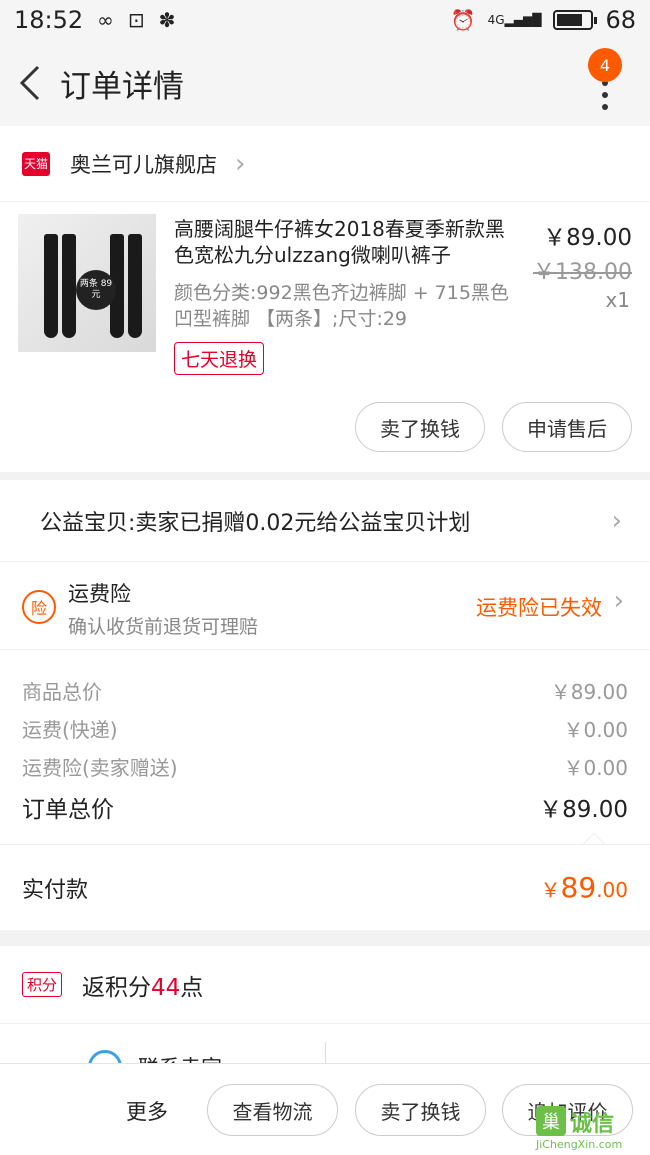 The height and width of the screenshot is (1155, 650). What do you see at coordinates (579, 1144) in the screenshot?
I see `watermark-url: JiChengXin.com` at bounding box center [579, 1144].